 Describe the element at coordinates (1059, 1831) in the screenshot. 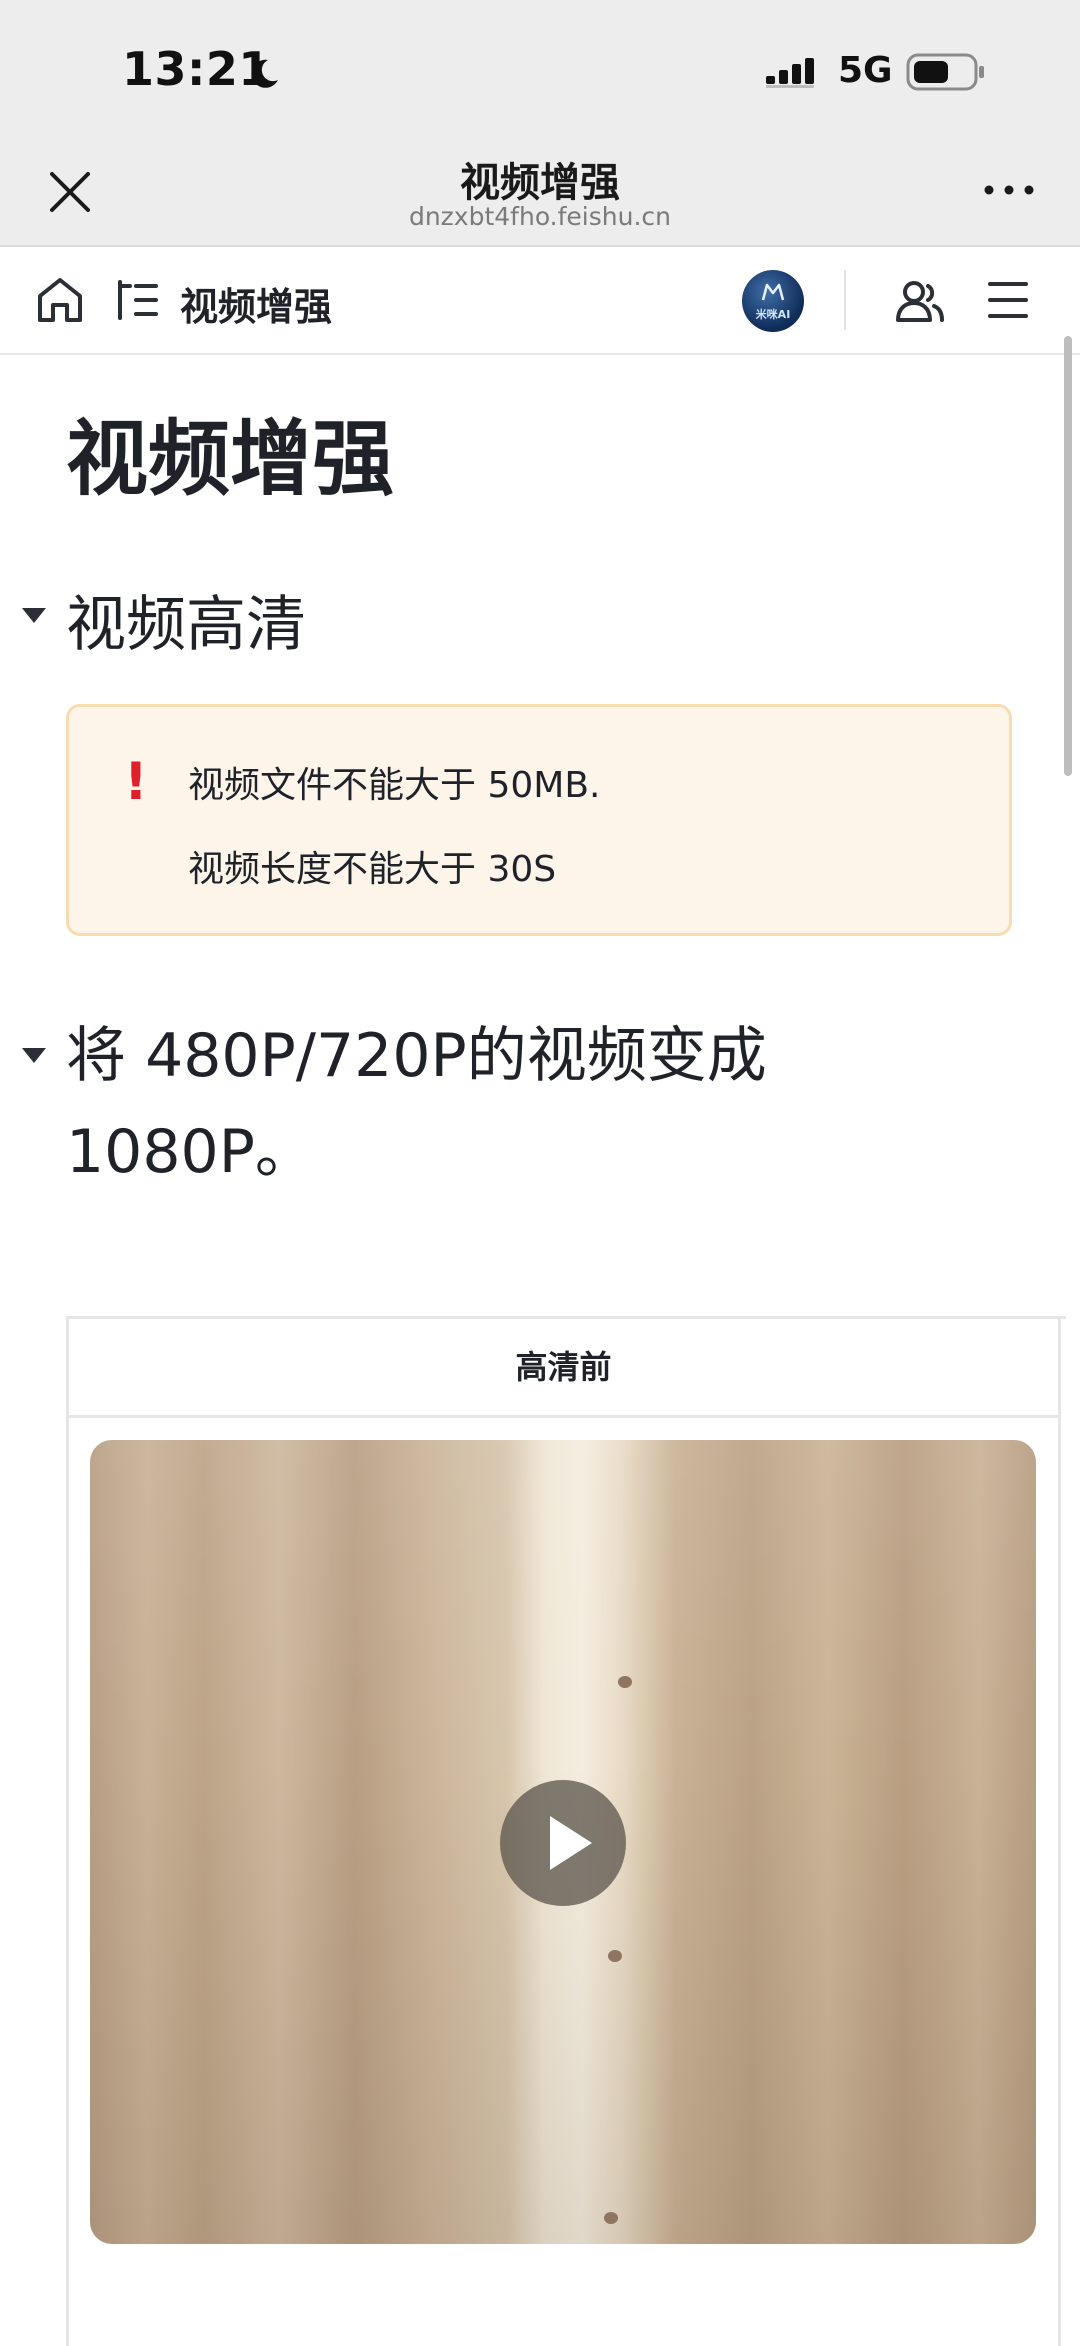

I see `table-column-divider` at that location.